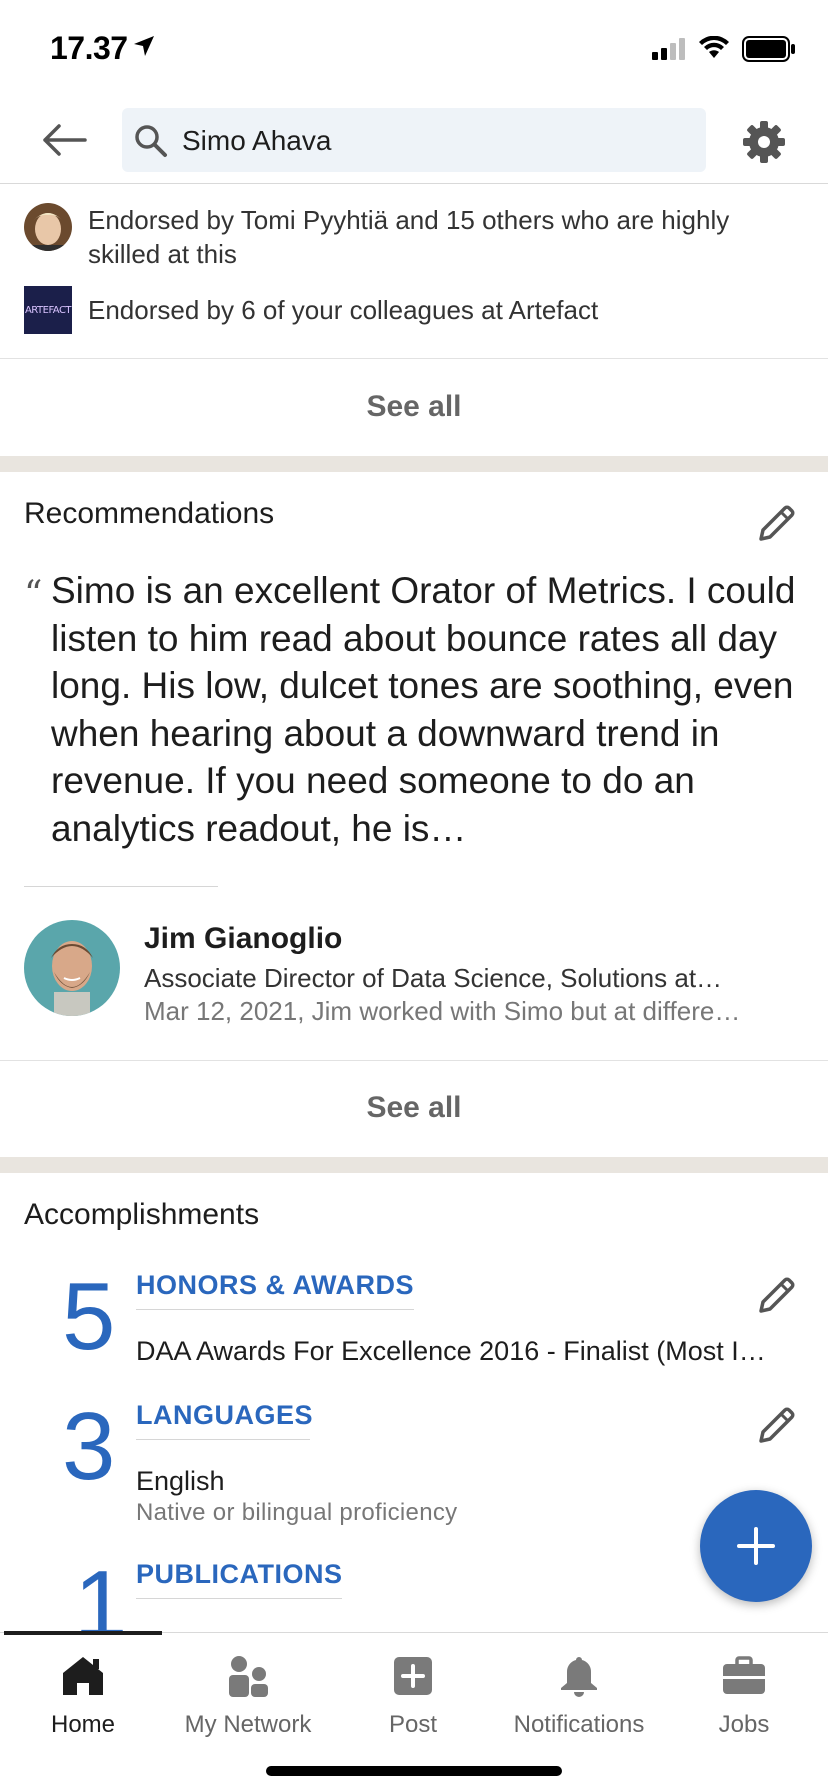 The width and height of the screenshot is (828, 1792). Describe the element at coordinates (72, 968) in the screenshot. I see `recommender-avatar` at that location.